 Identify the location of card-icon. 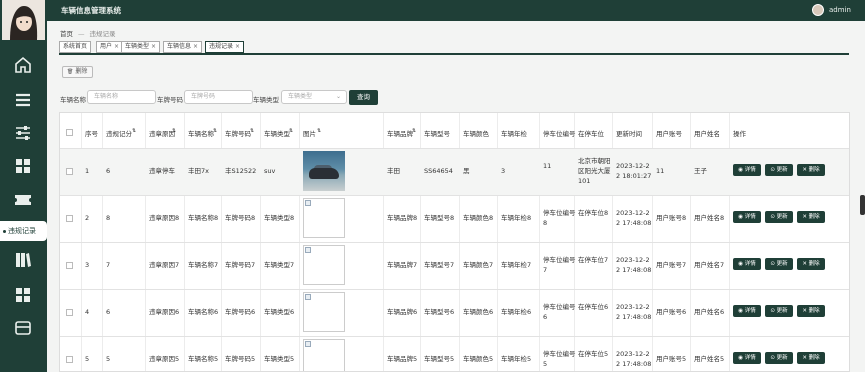
(23, 328).